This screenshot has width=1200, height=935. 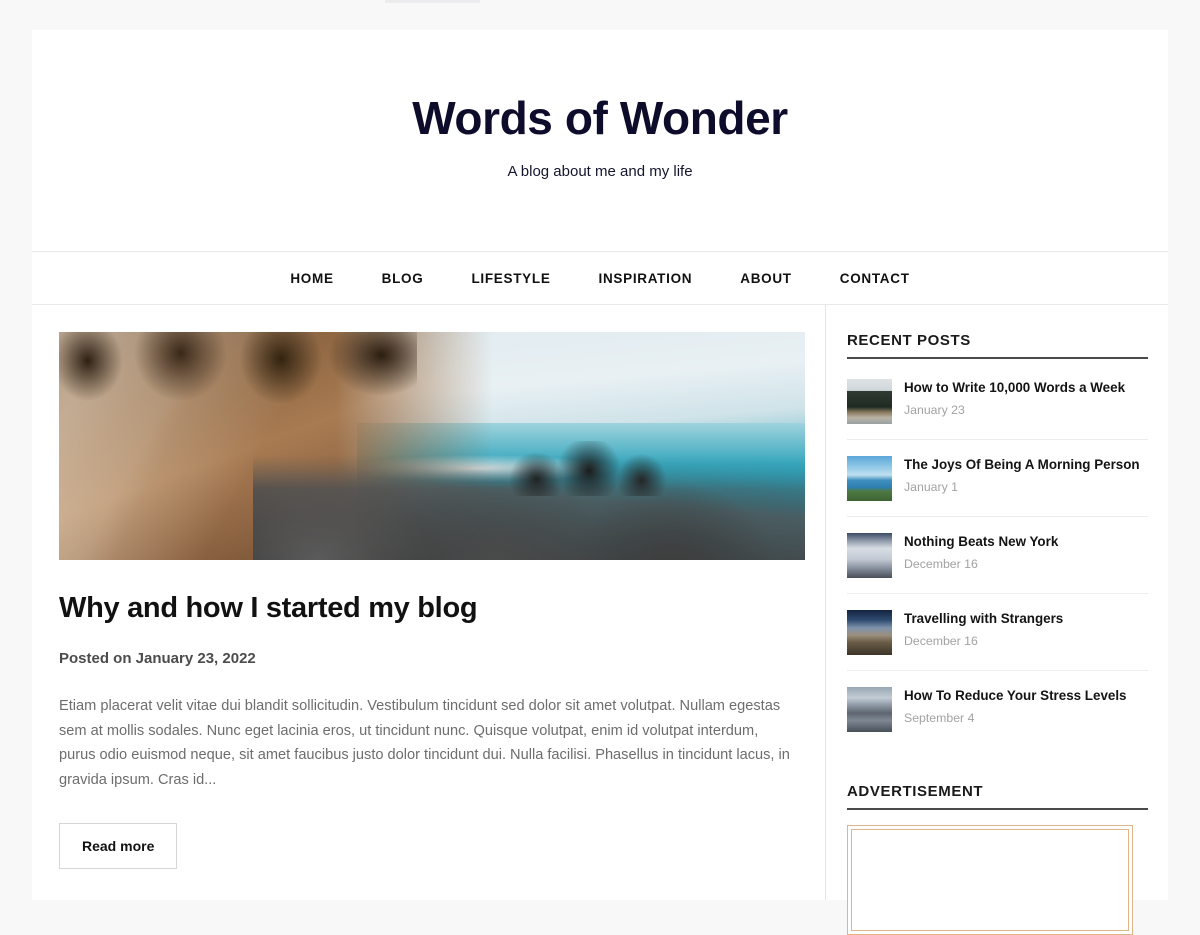 What do you see at coordinates (939, 717) in the screenshot?
I see `recent-post-date: September 4` at bounding box center [939, 717].